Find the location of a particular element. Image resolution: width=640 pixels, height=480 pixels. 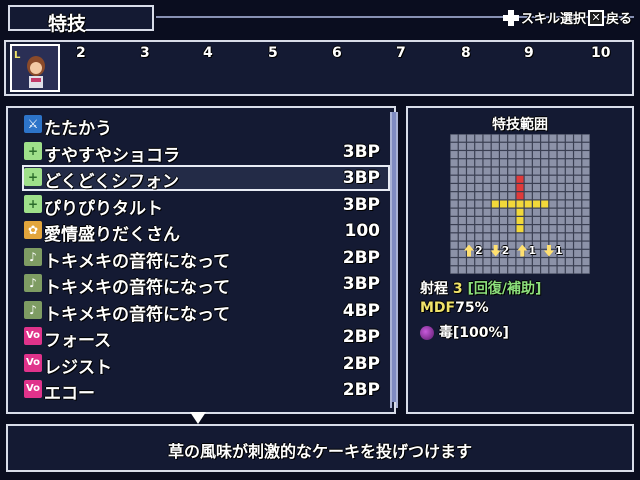

party-slot-number: 3 is located at coordinates (145, 53).